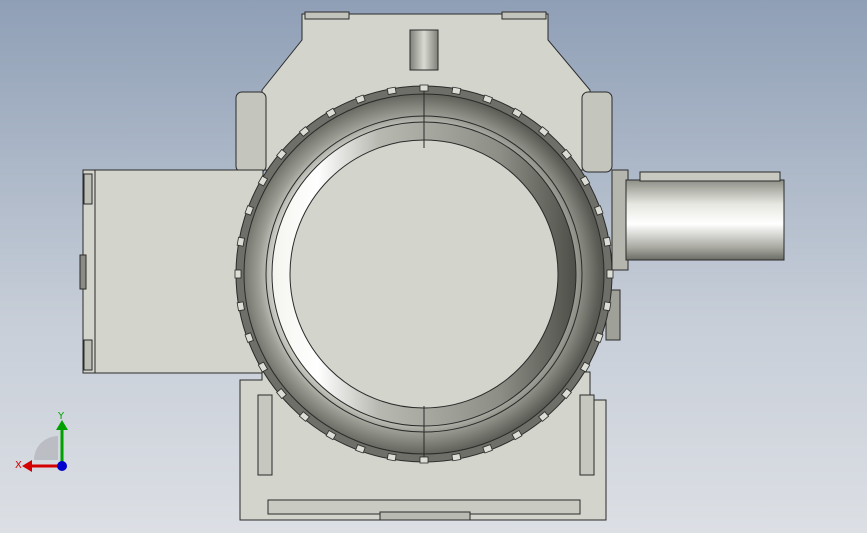 The width and height of the screenshot is (867, 533). Describe the element at coordinates (597, 132) in the screenshot. I see `right-side-boss` at that location.